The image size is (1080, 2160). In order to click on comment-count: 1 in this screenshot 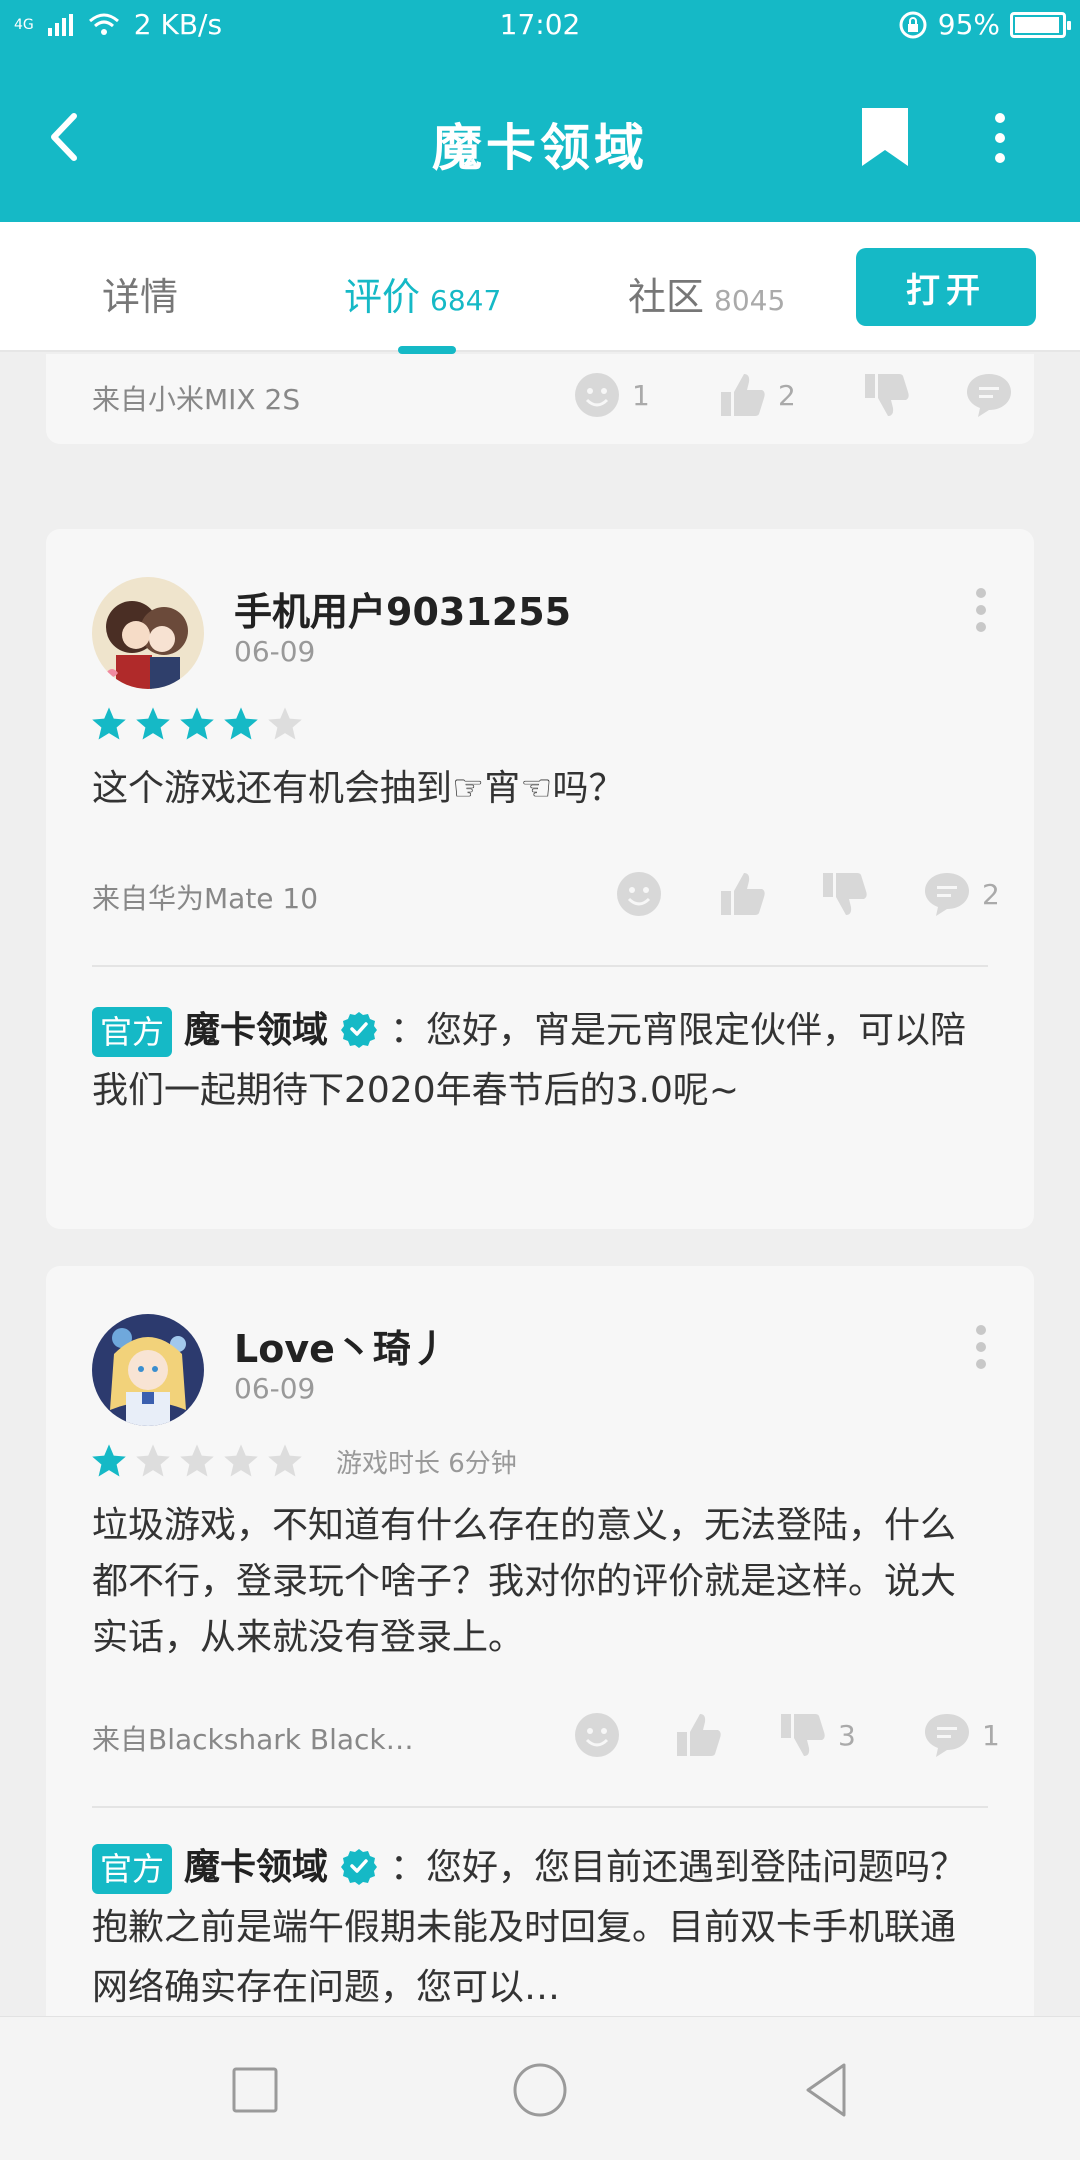, I will do `click(991, 1735)`.